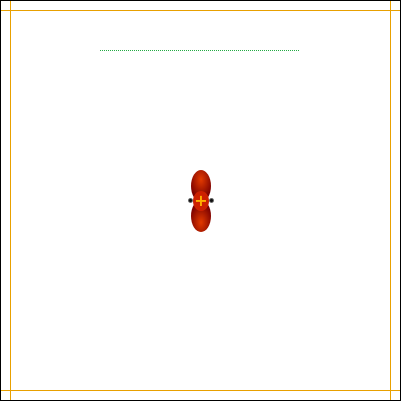 This screenshot has width=401, height=401. I want to click on top-guide-line, so click(200, 10).